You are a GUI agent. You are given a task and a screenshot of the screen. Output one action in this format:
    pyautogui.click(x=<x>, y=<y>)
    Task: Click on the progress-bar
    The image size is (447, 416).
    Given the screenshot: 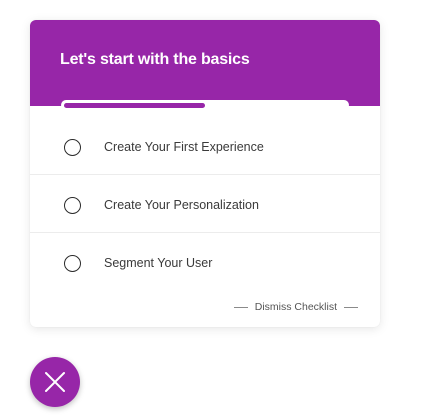 What is the action you would take?
    pyautogui.click(x=205, y=105)
    